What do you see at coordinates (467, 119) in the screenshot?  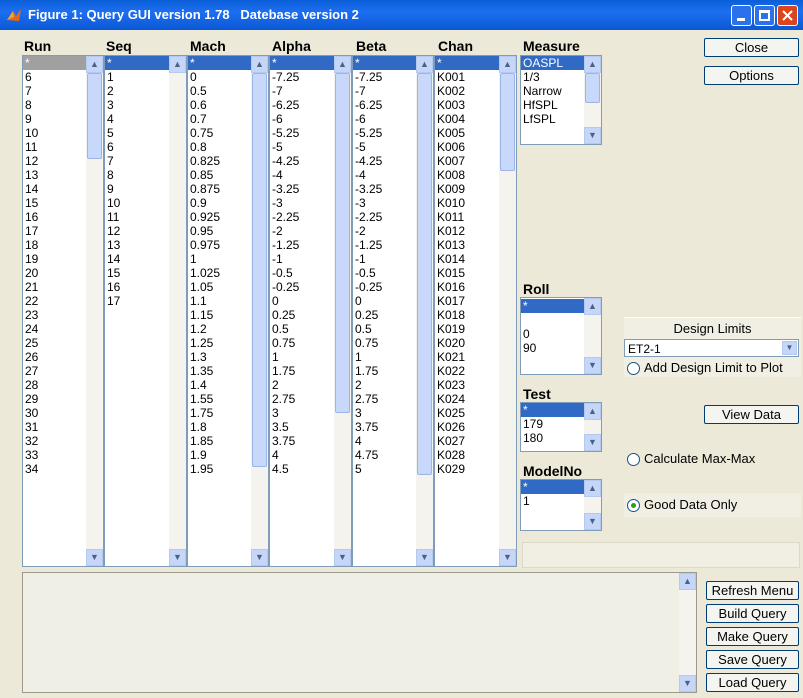 I see `list-item: K004` at bounding box center [467, 119].